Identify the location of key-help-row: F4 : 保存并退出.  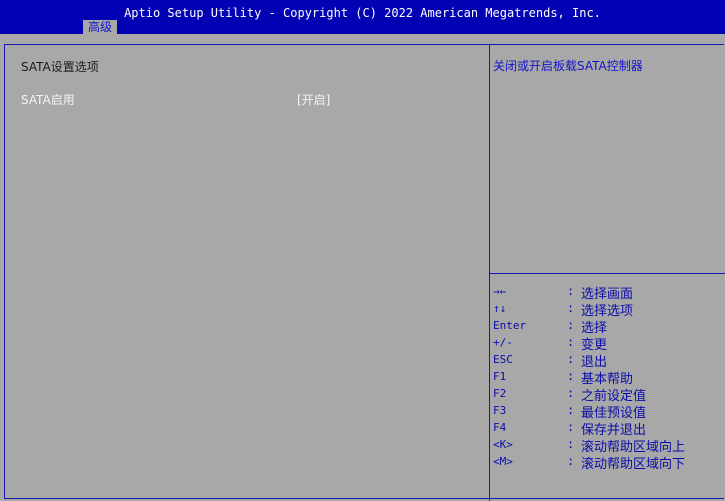
(608, 429).